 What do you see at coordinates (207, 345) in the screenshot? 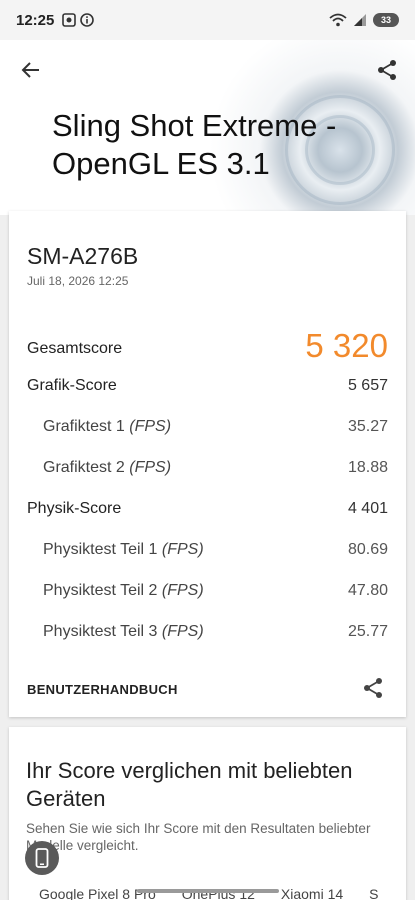
I see `overall-score-row: Gesamtscore 5 320` at bounding box center [207, 345].